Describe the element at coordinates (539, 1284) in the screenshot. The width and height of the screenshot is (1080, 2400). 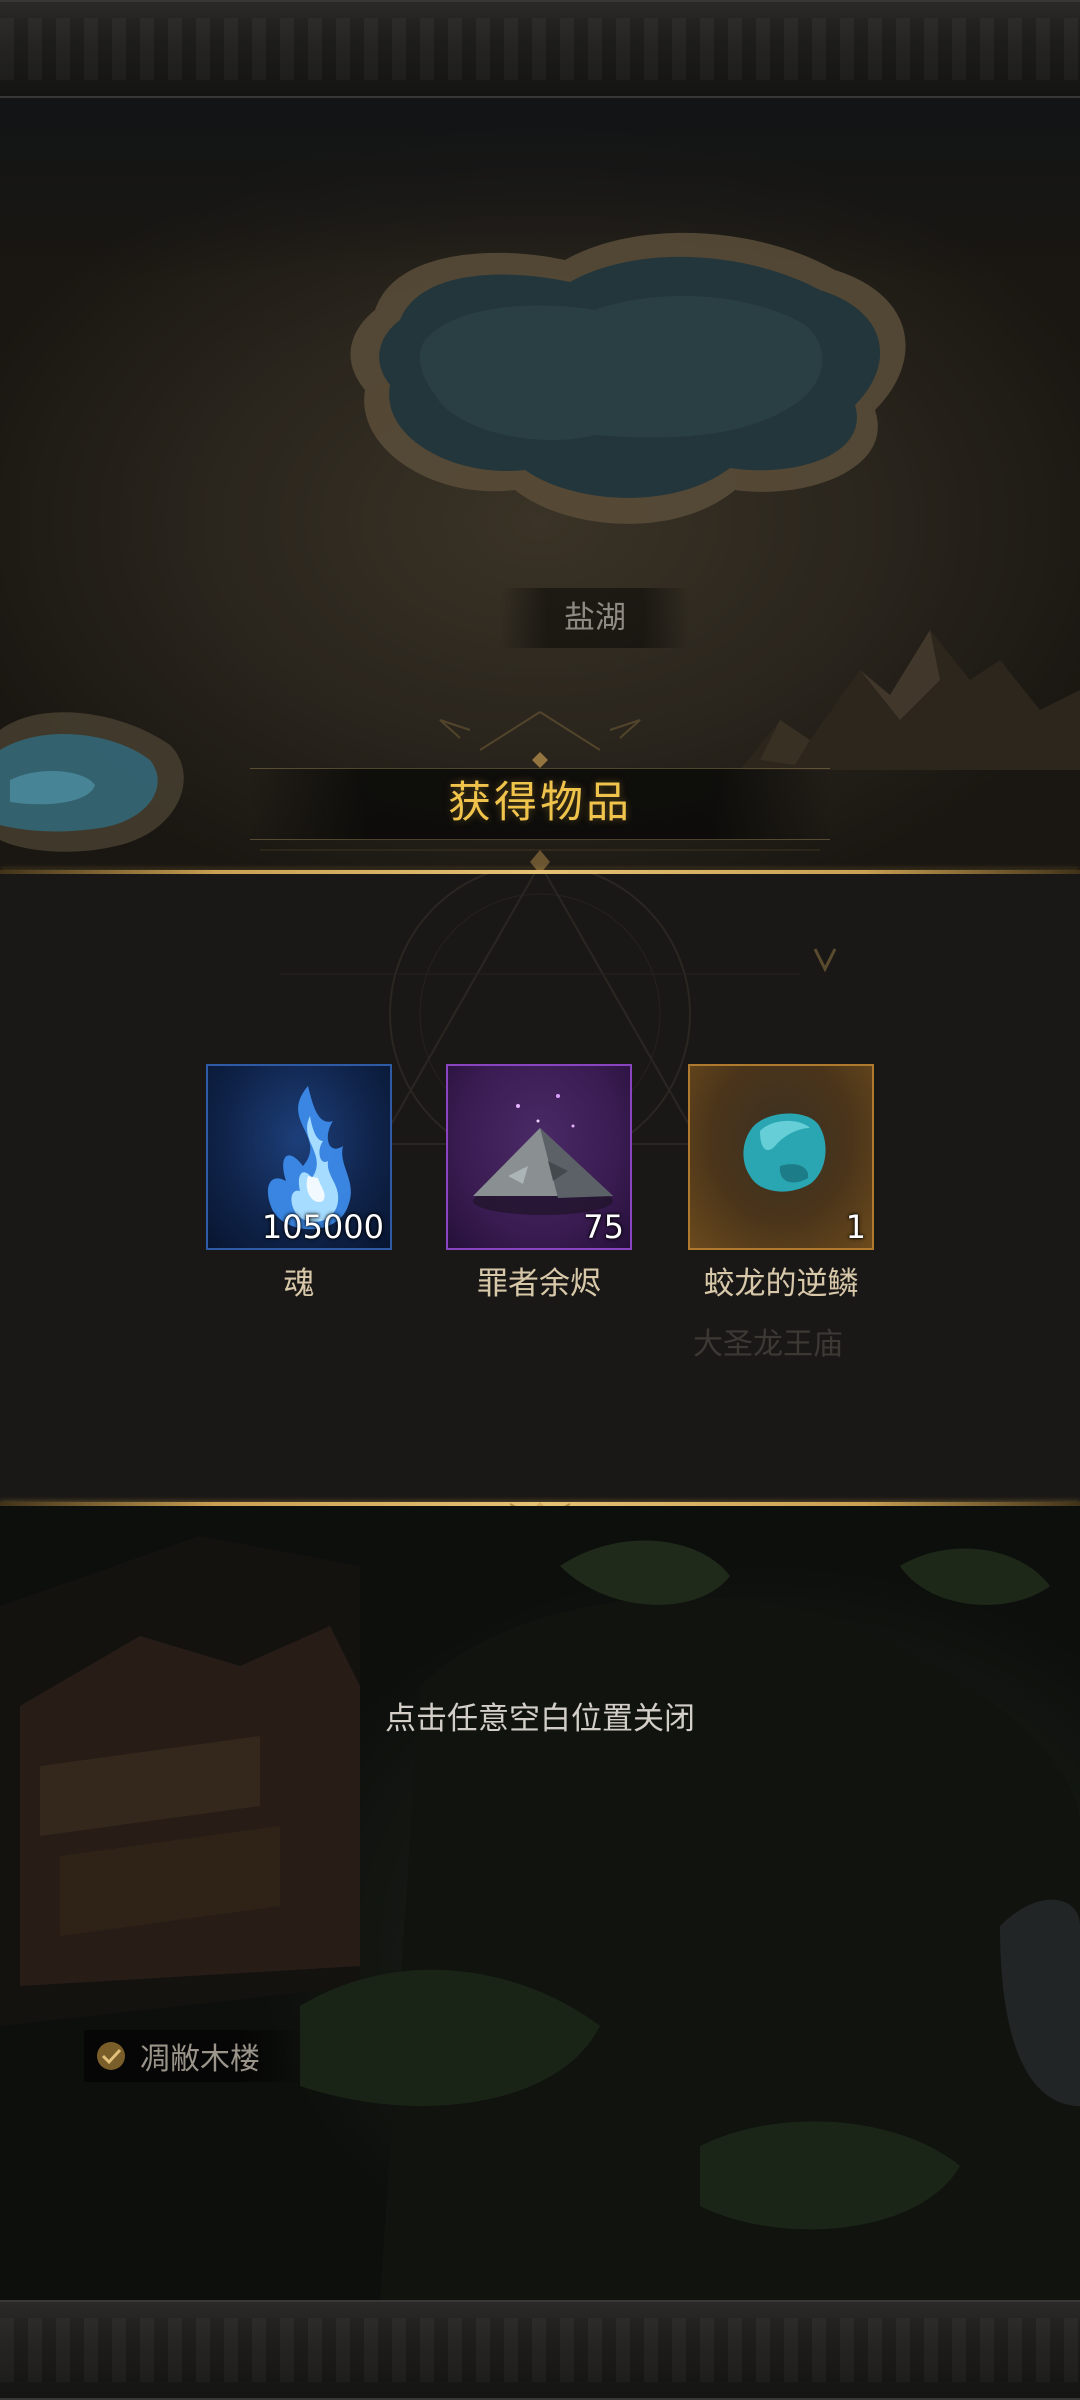
I see `item-name: 罪者余烬` at that location.